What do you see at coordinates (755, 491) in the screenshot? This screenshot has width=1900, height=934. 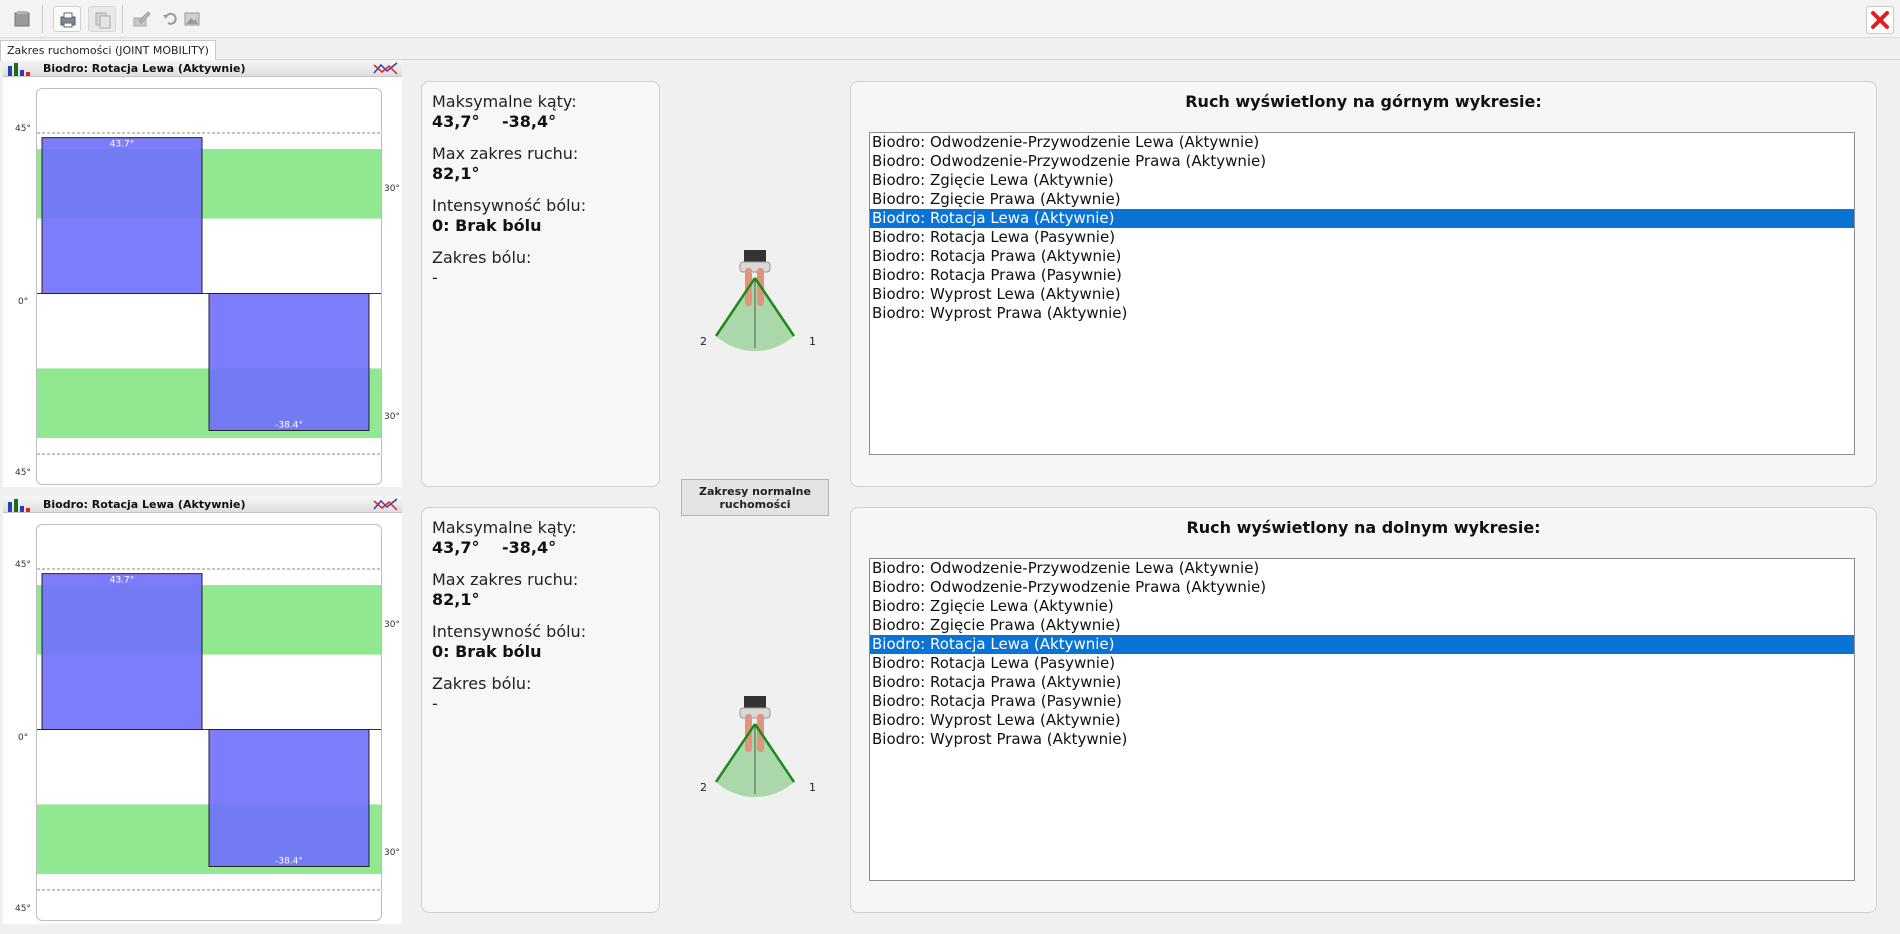 I see `normal-ranges-line1: Zakresy normalne` at bounding box center [755, 491].